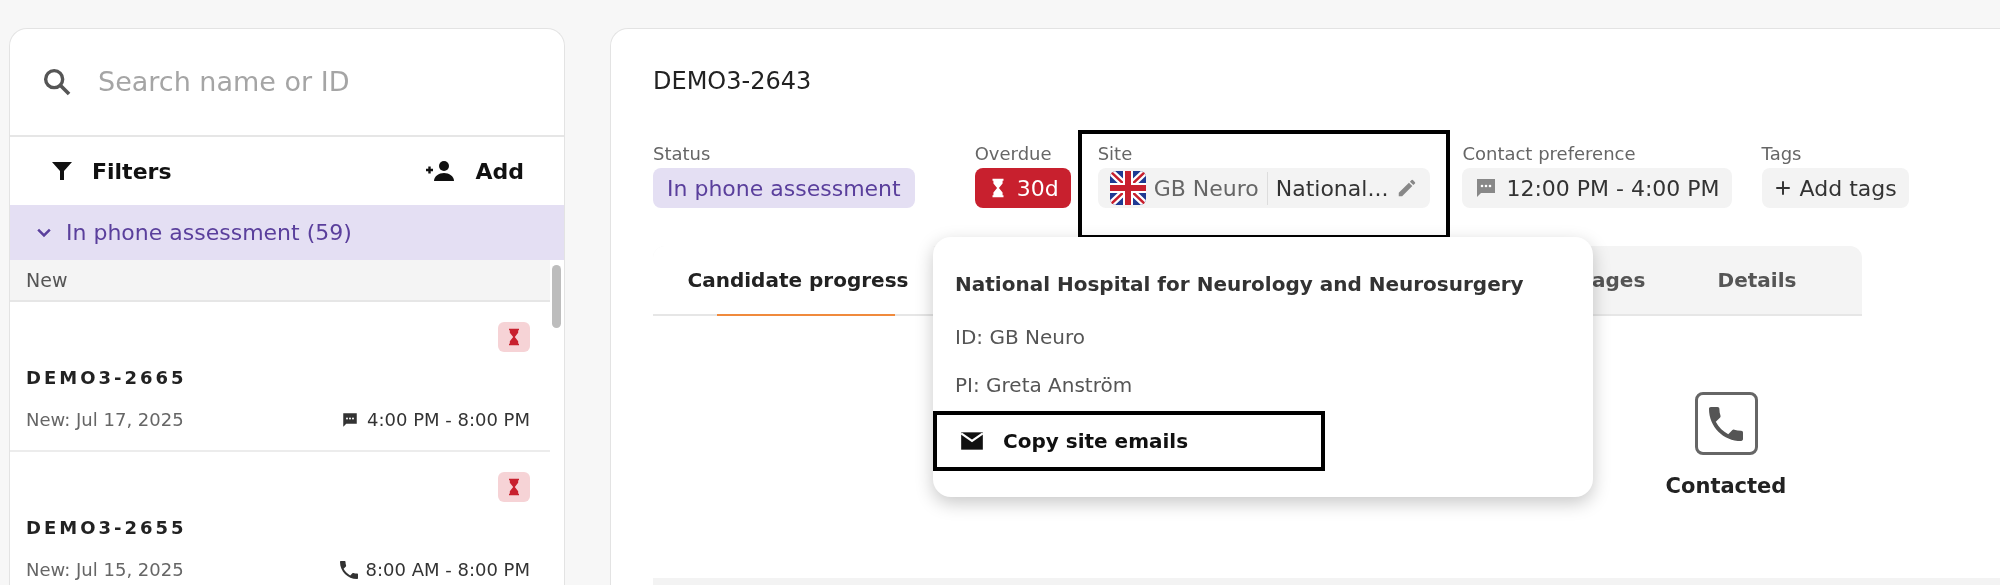 This screenshot has height=585, width=2000. What do you see at coordinates (1782, 153) in the screenshot?
I see `field-label: Tags` at bounding box center [1782, 153].